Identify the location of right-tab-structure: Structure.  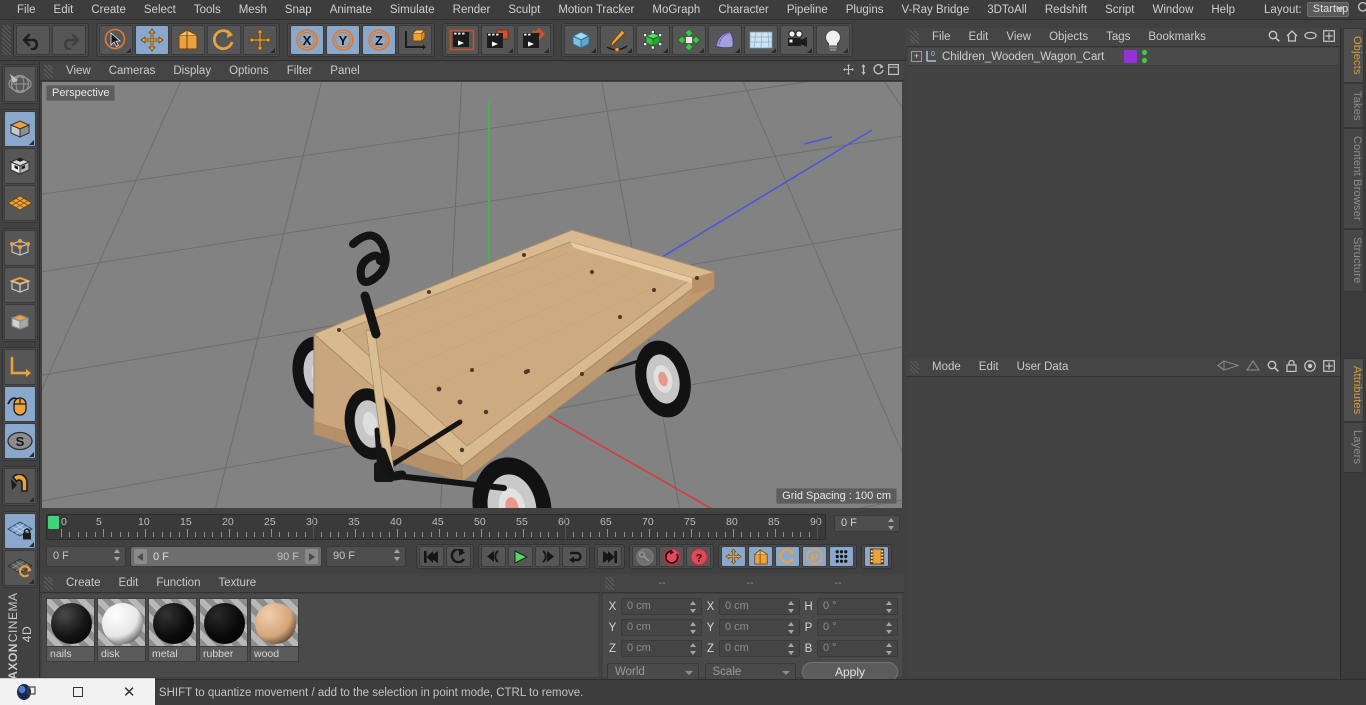
(1354, 260).